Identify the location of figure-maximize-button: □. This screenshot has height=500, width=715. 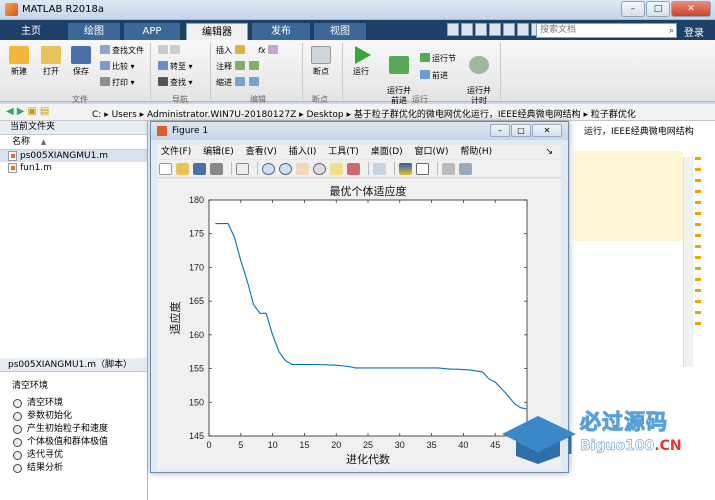
(521, 130).